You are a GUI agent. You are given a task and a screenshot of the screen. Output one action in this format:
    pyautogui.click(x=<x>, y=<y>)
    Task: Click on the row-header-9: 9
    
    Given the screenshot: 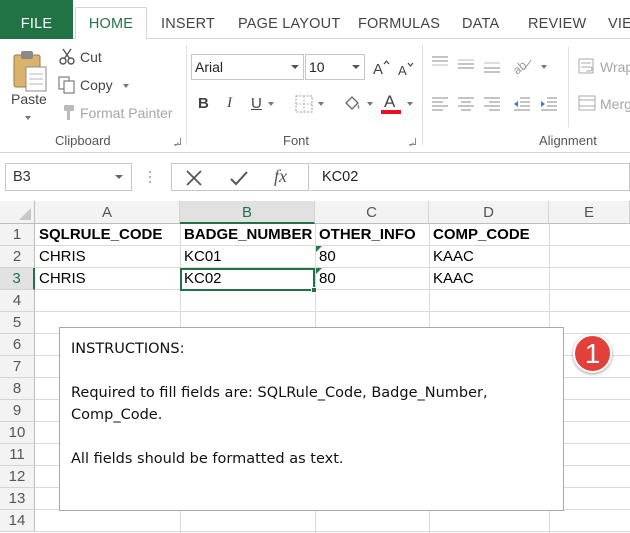 What is the action you would take?
    pyautogui.click(x=17, y=411)
    